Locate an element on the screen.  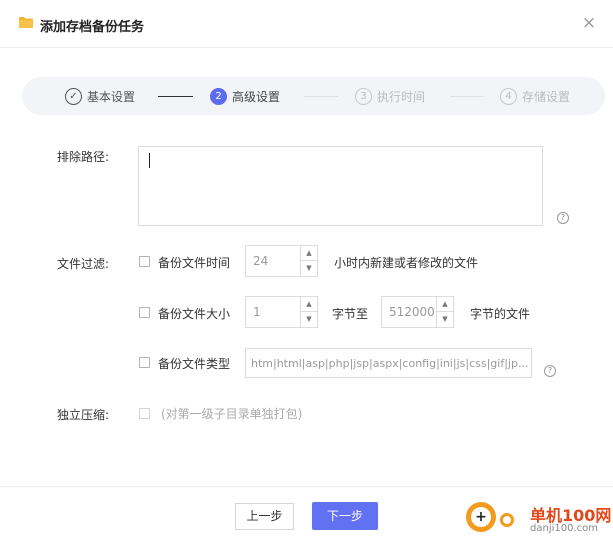
backup-time-checkbox is located at coordinates (144, 261).